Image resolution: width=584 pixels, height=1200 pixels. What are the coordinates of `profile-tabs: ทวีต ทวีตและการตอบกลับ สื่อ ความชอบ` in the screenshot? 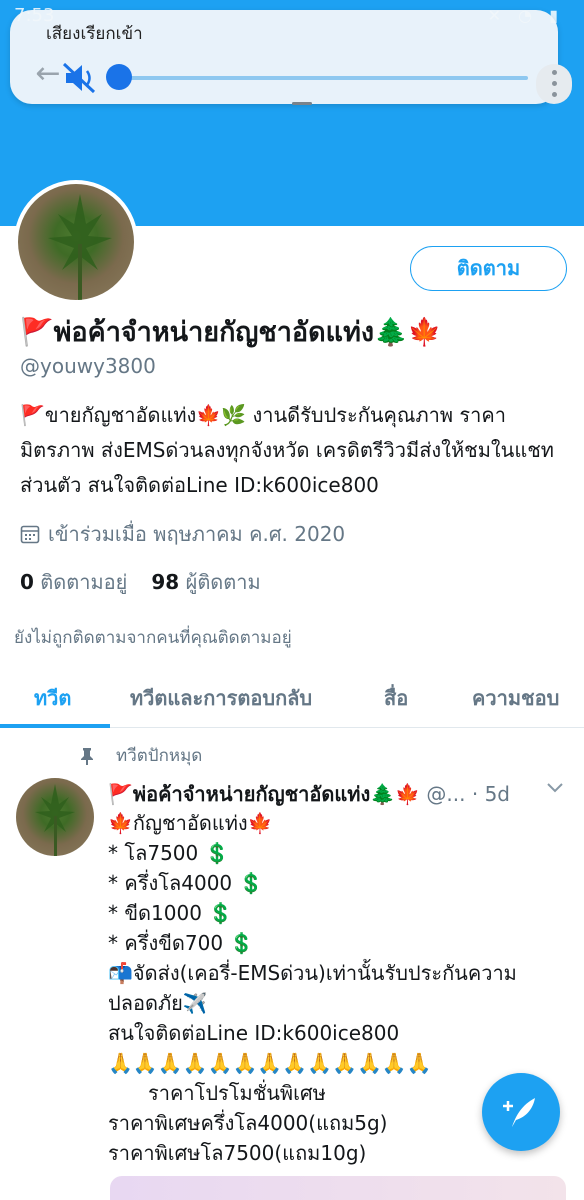 It's located at (292, 698).